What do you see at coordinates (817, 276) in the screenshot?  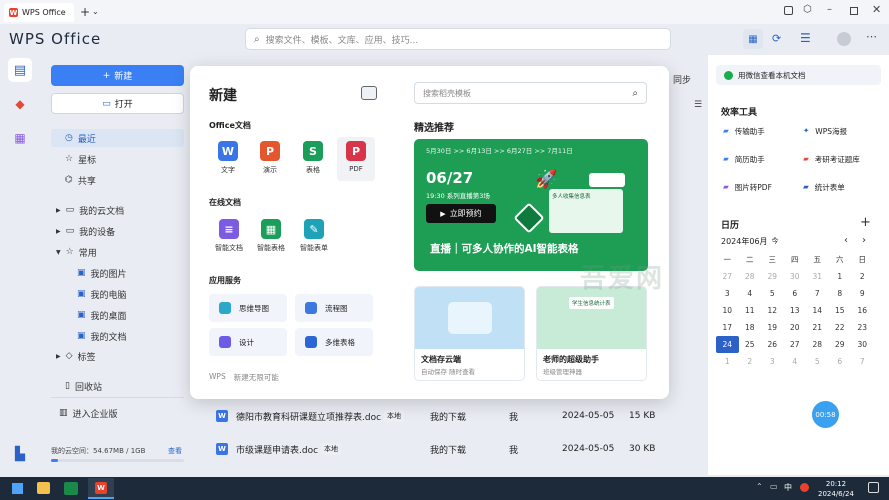 I see `calendar-day: 31` at bounding box center [817, 276].